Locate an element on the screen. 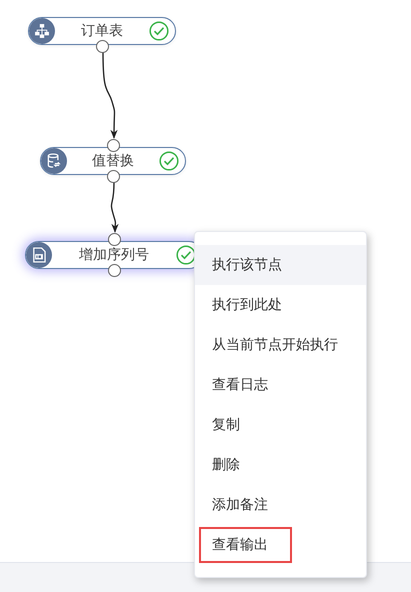  menu-item: 复制 is located at coordinates (280, 425).